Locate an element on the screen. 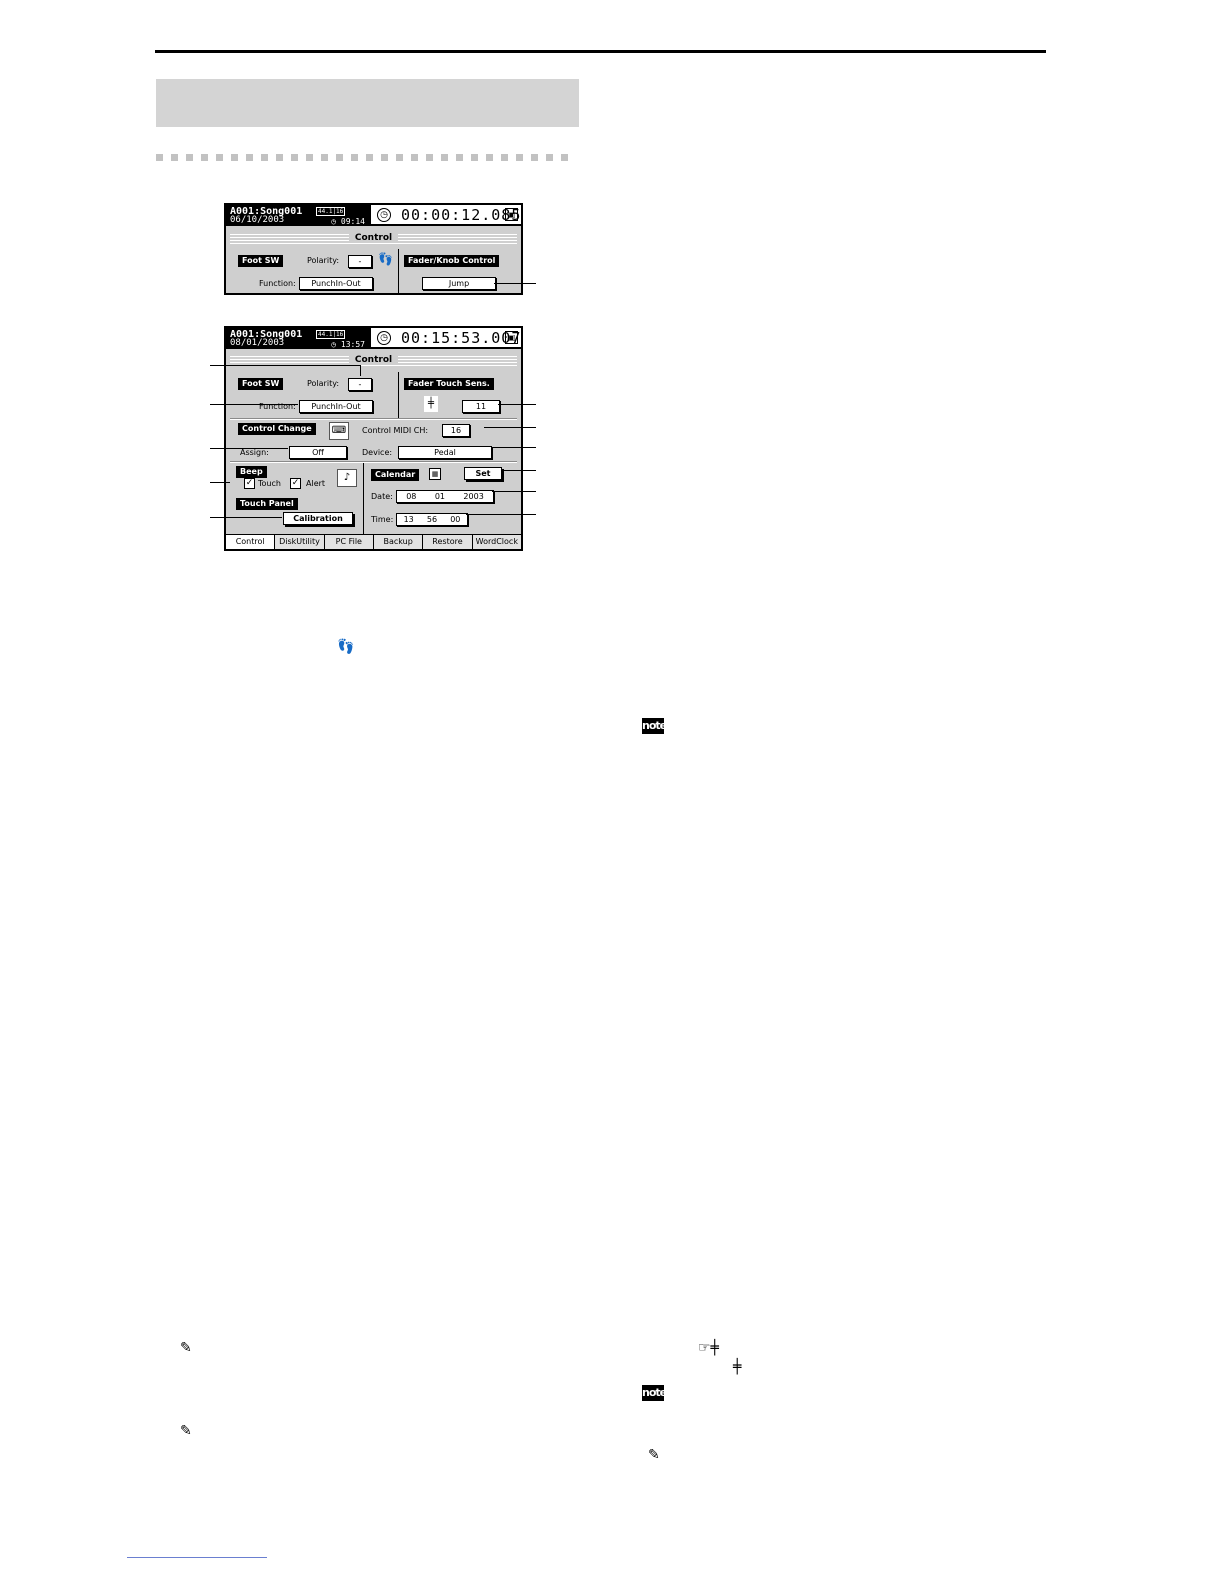 Image resolution: width=1224 pixels, height=1584 pixels. date-field: 08 01 2003 is located at coordinates (445, 496).